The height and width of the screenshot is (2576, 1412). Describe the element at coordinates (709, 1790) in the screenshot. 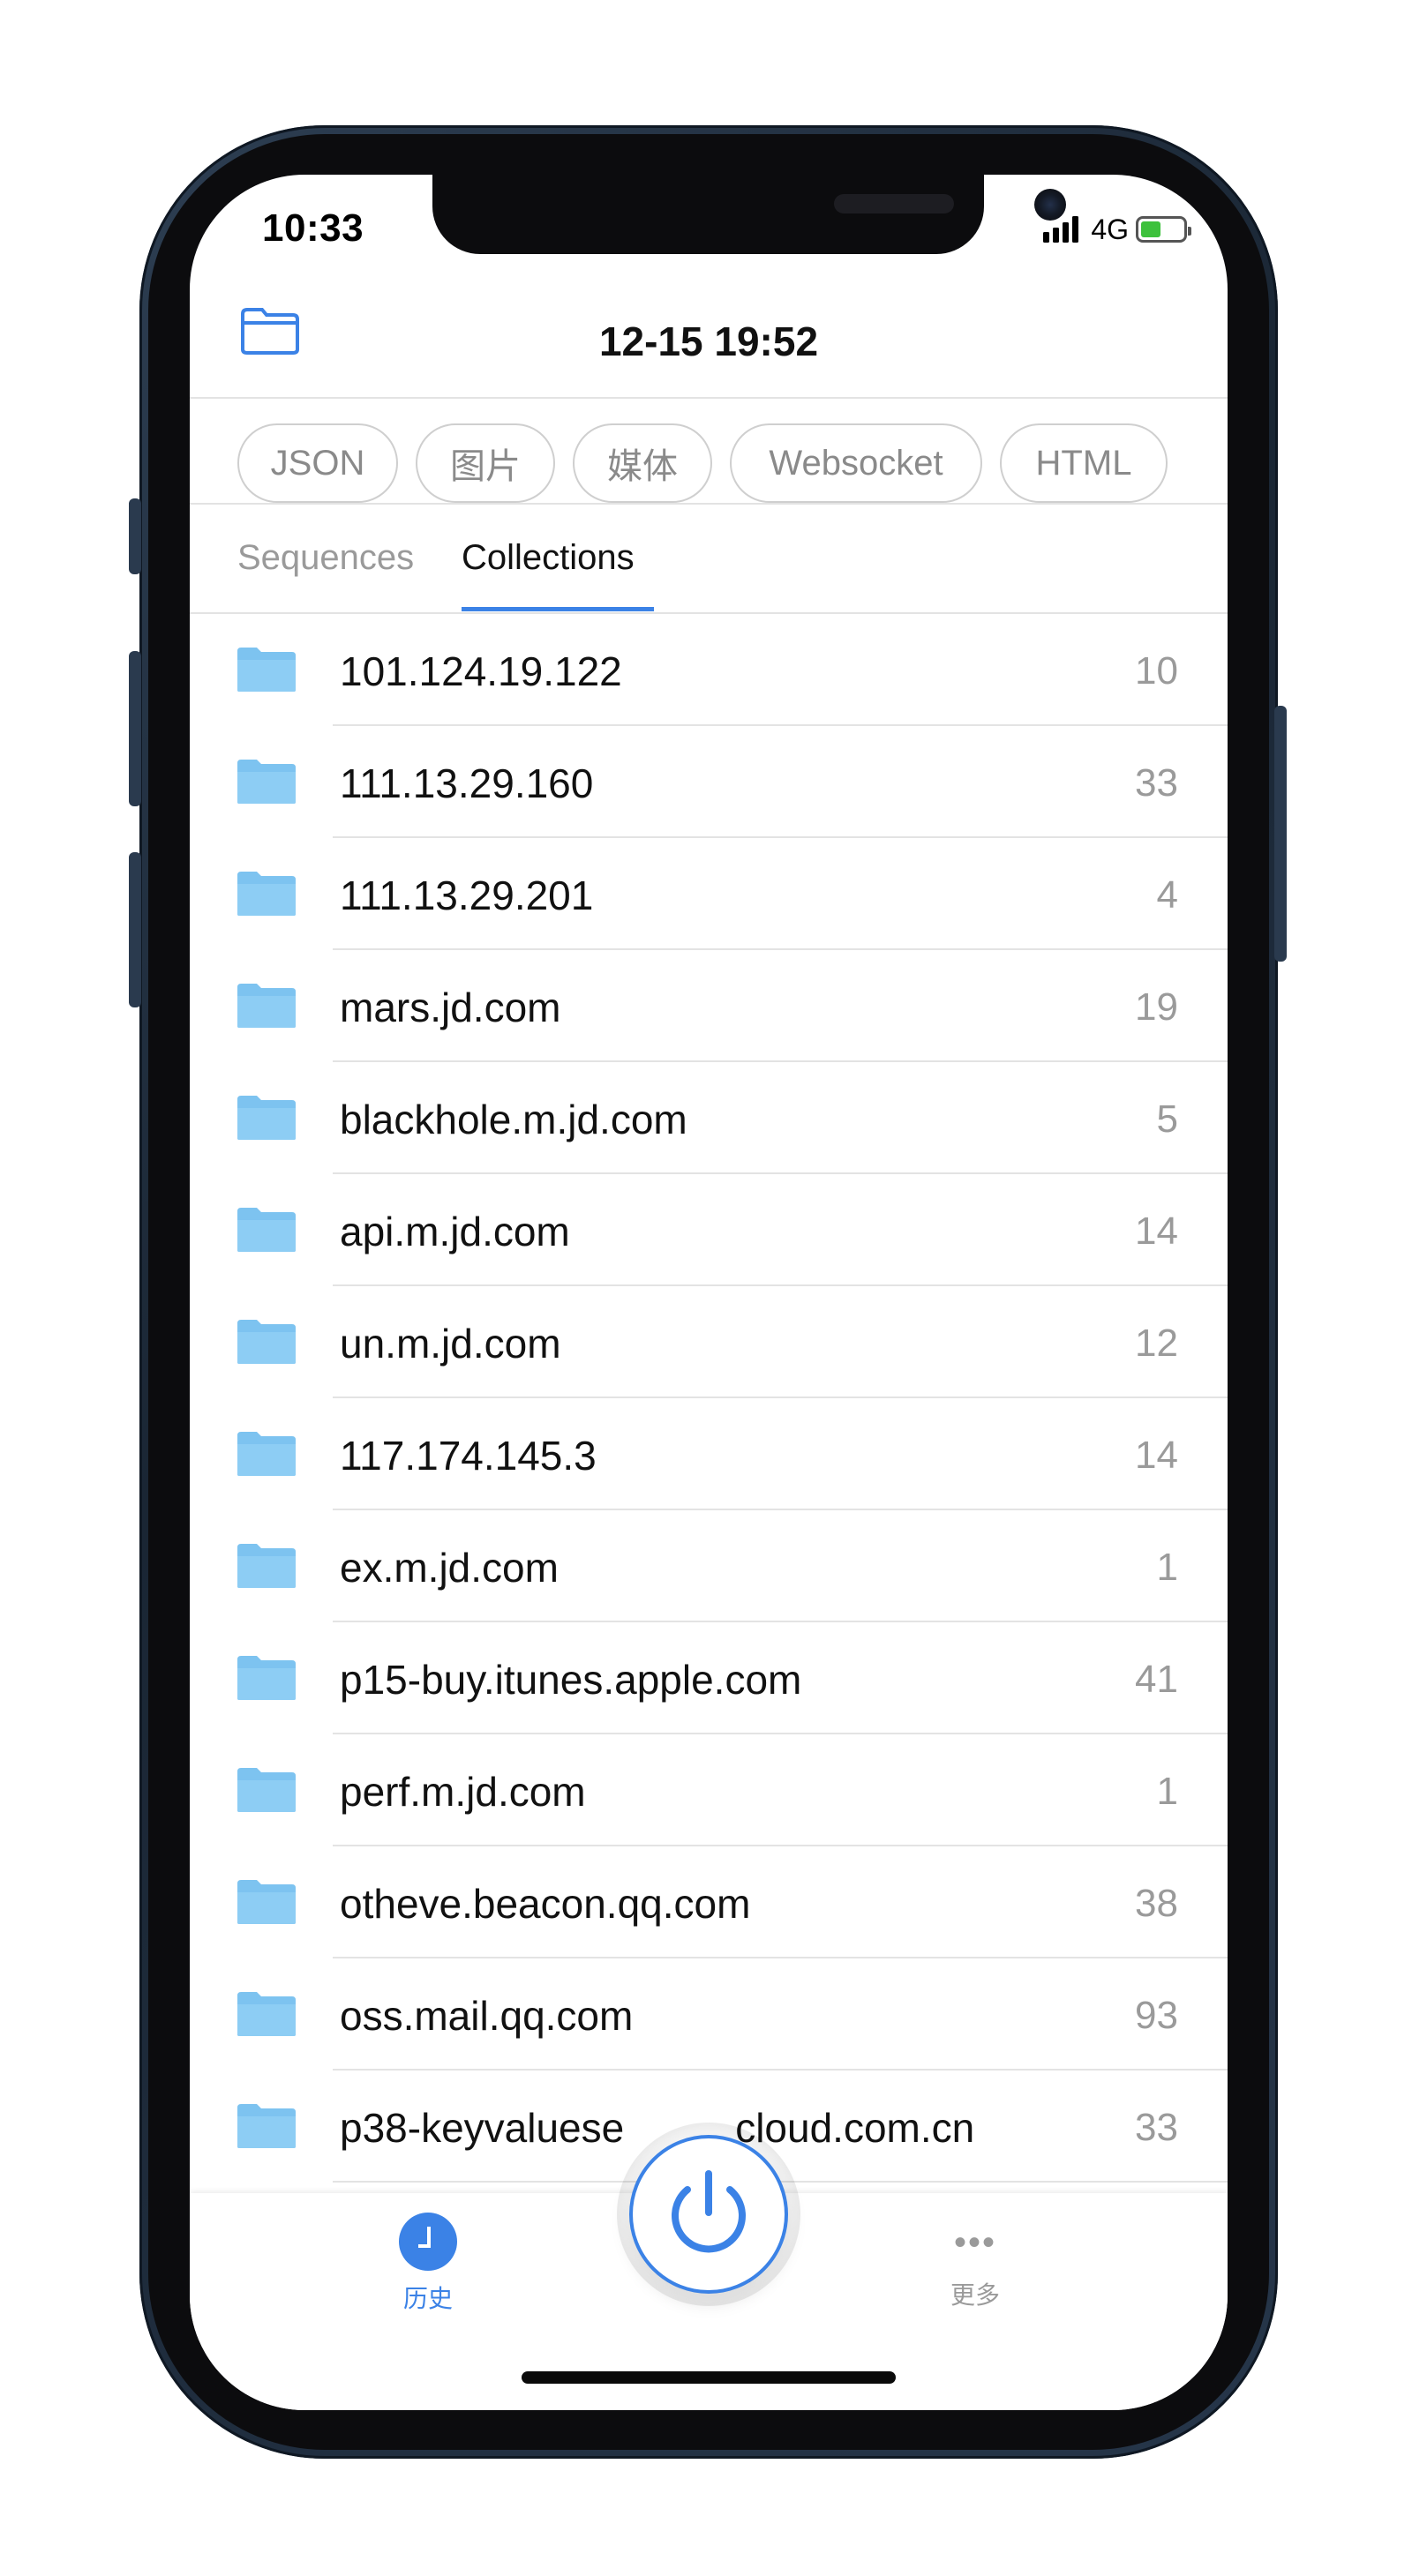

I see `list-item: perf.m.jd.com 1` at that location.